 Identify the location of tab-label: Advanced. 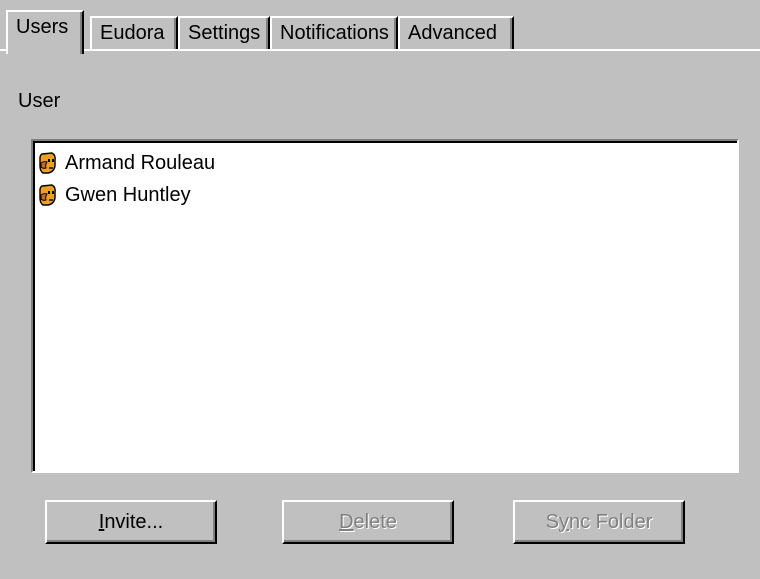
(452, 33).